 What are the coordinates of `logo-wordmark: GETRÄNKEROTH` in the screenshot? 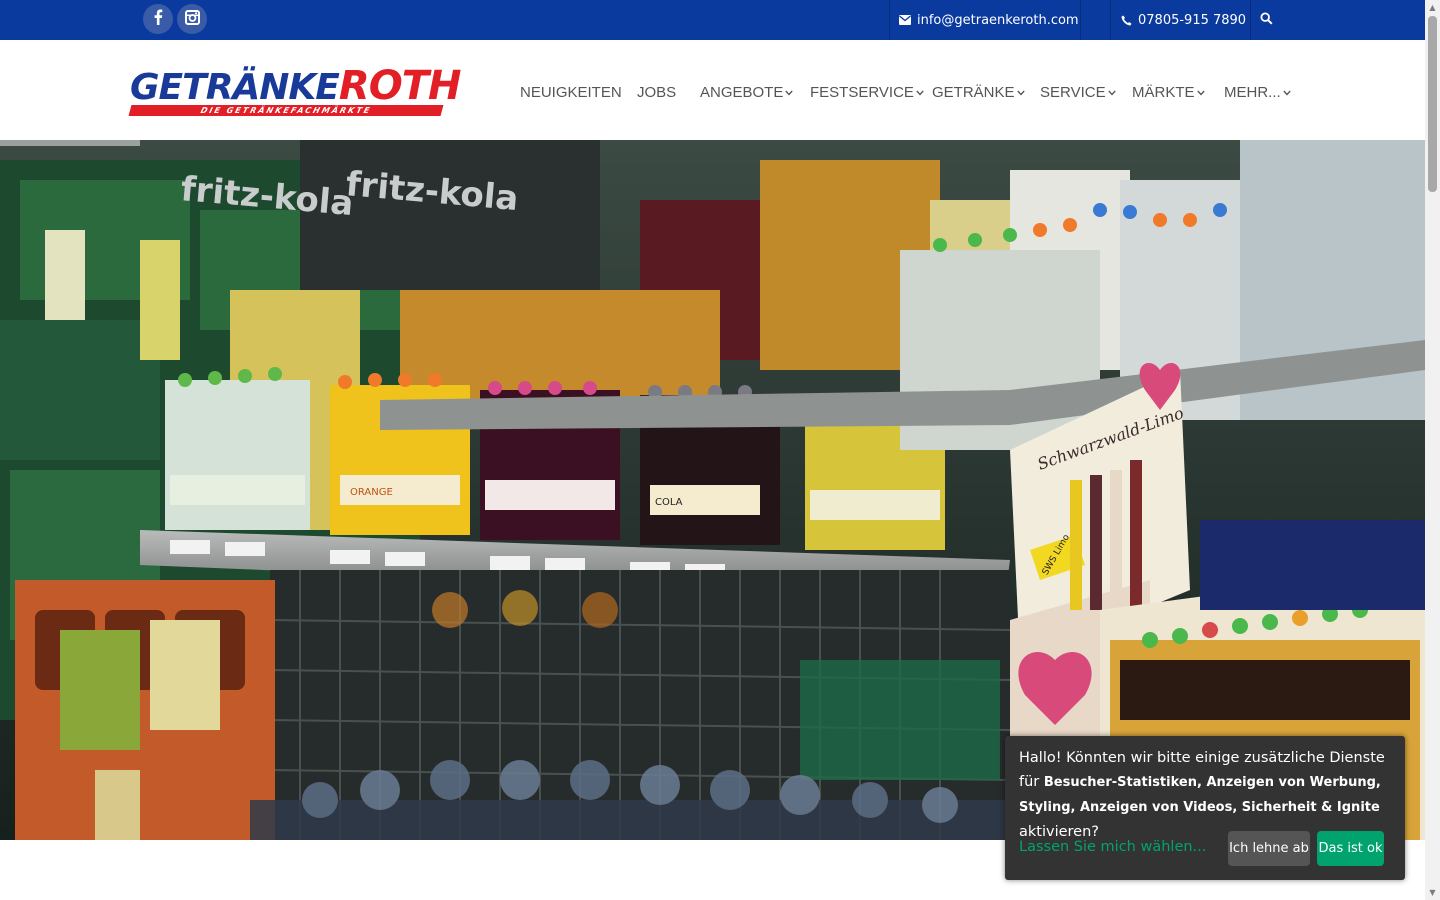 It's located at (296, 86).